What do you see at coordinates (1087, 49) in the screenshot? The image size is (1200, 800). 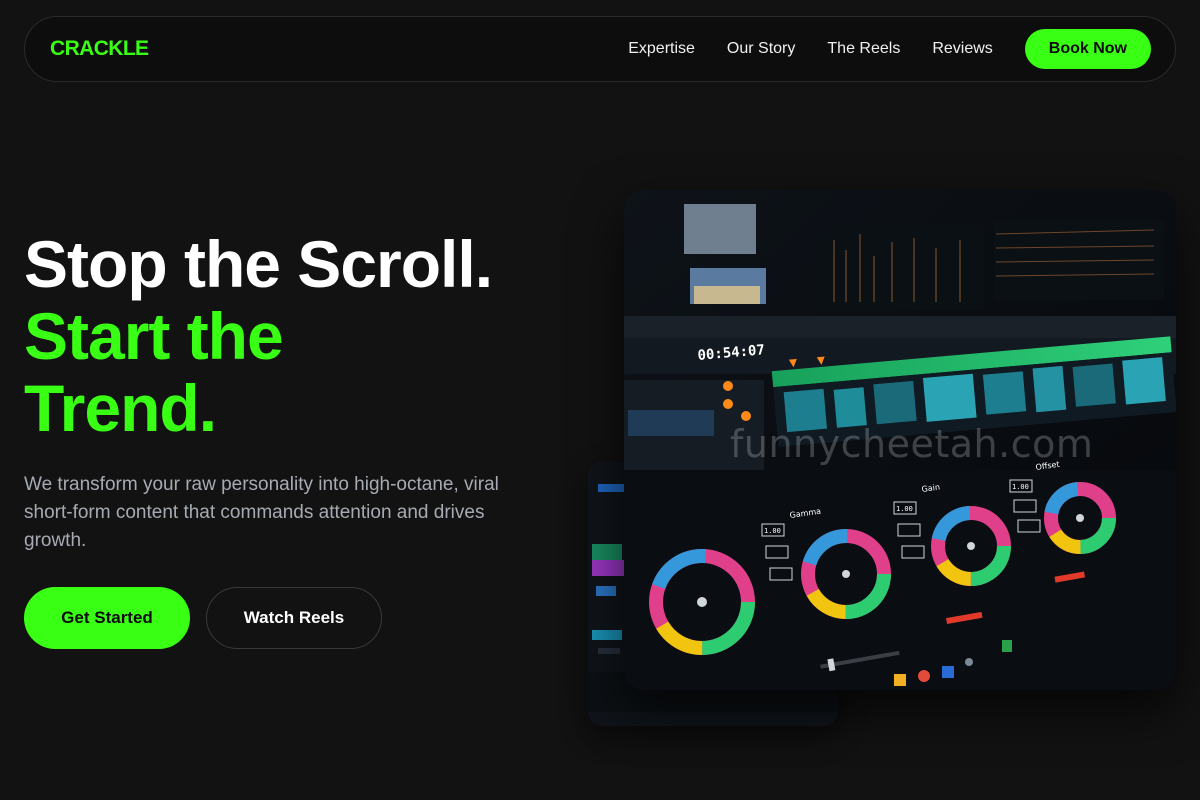 I see `book-now-button: Book Now` at bounding box center [1087, 49].